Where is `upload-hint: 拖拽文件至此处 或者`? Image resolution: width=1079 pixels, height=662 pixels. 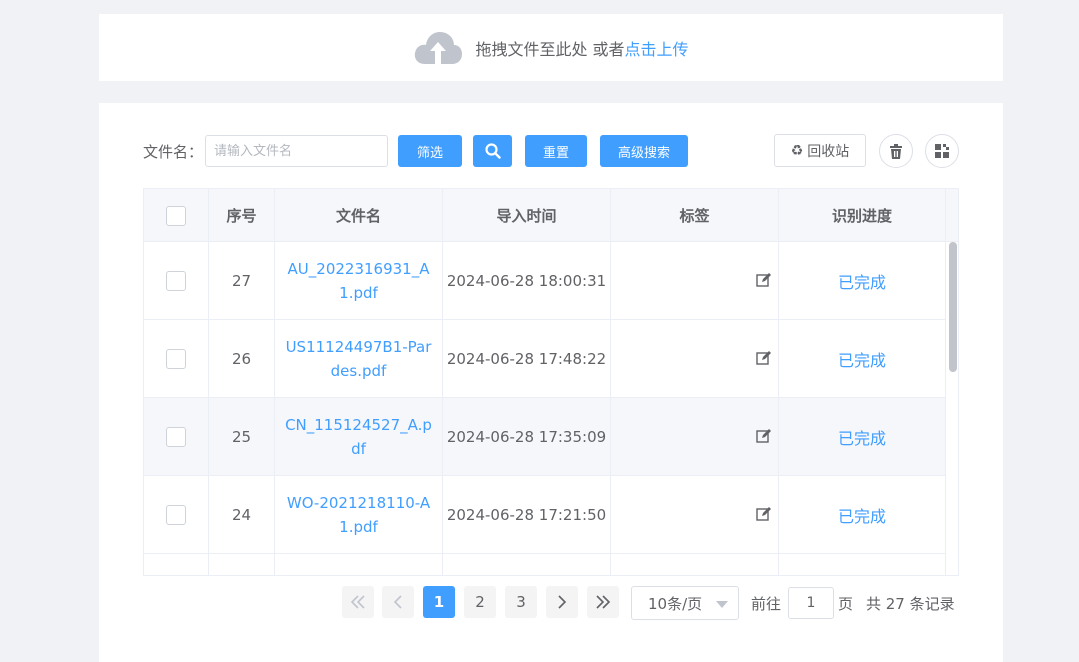
upload-hint: 拖拽文件至此处 或者 is located at coordinates (550, 49).